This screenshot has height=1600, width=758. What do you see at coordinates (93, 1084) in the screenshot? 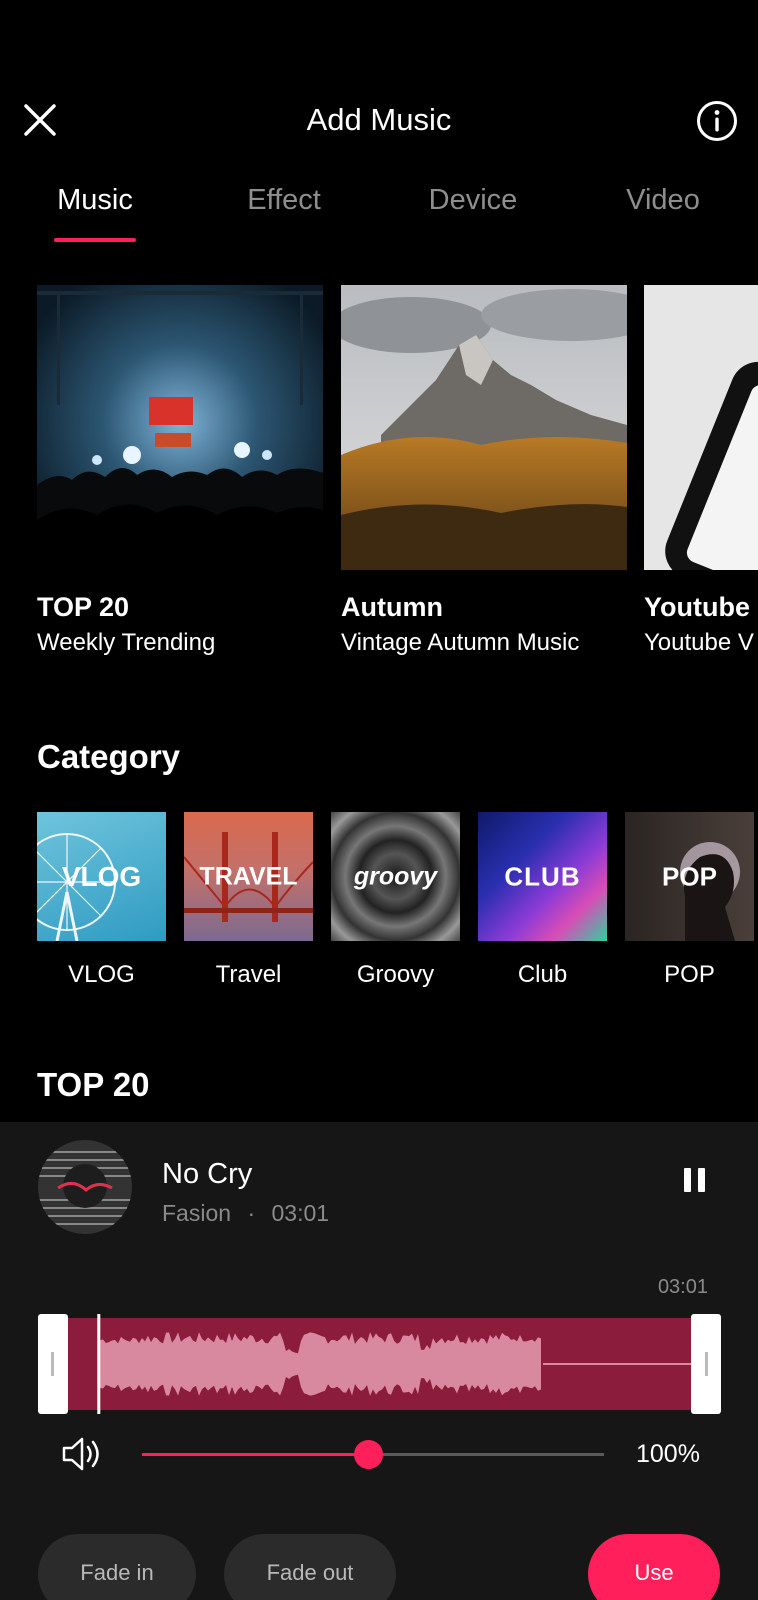
I see `top20-heading: TOP 20` at bounding box center [93, 1084].